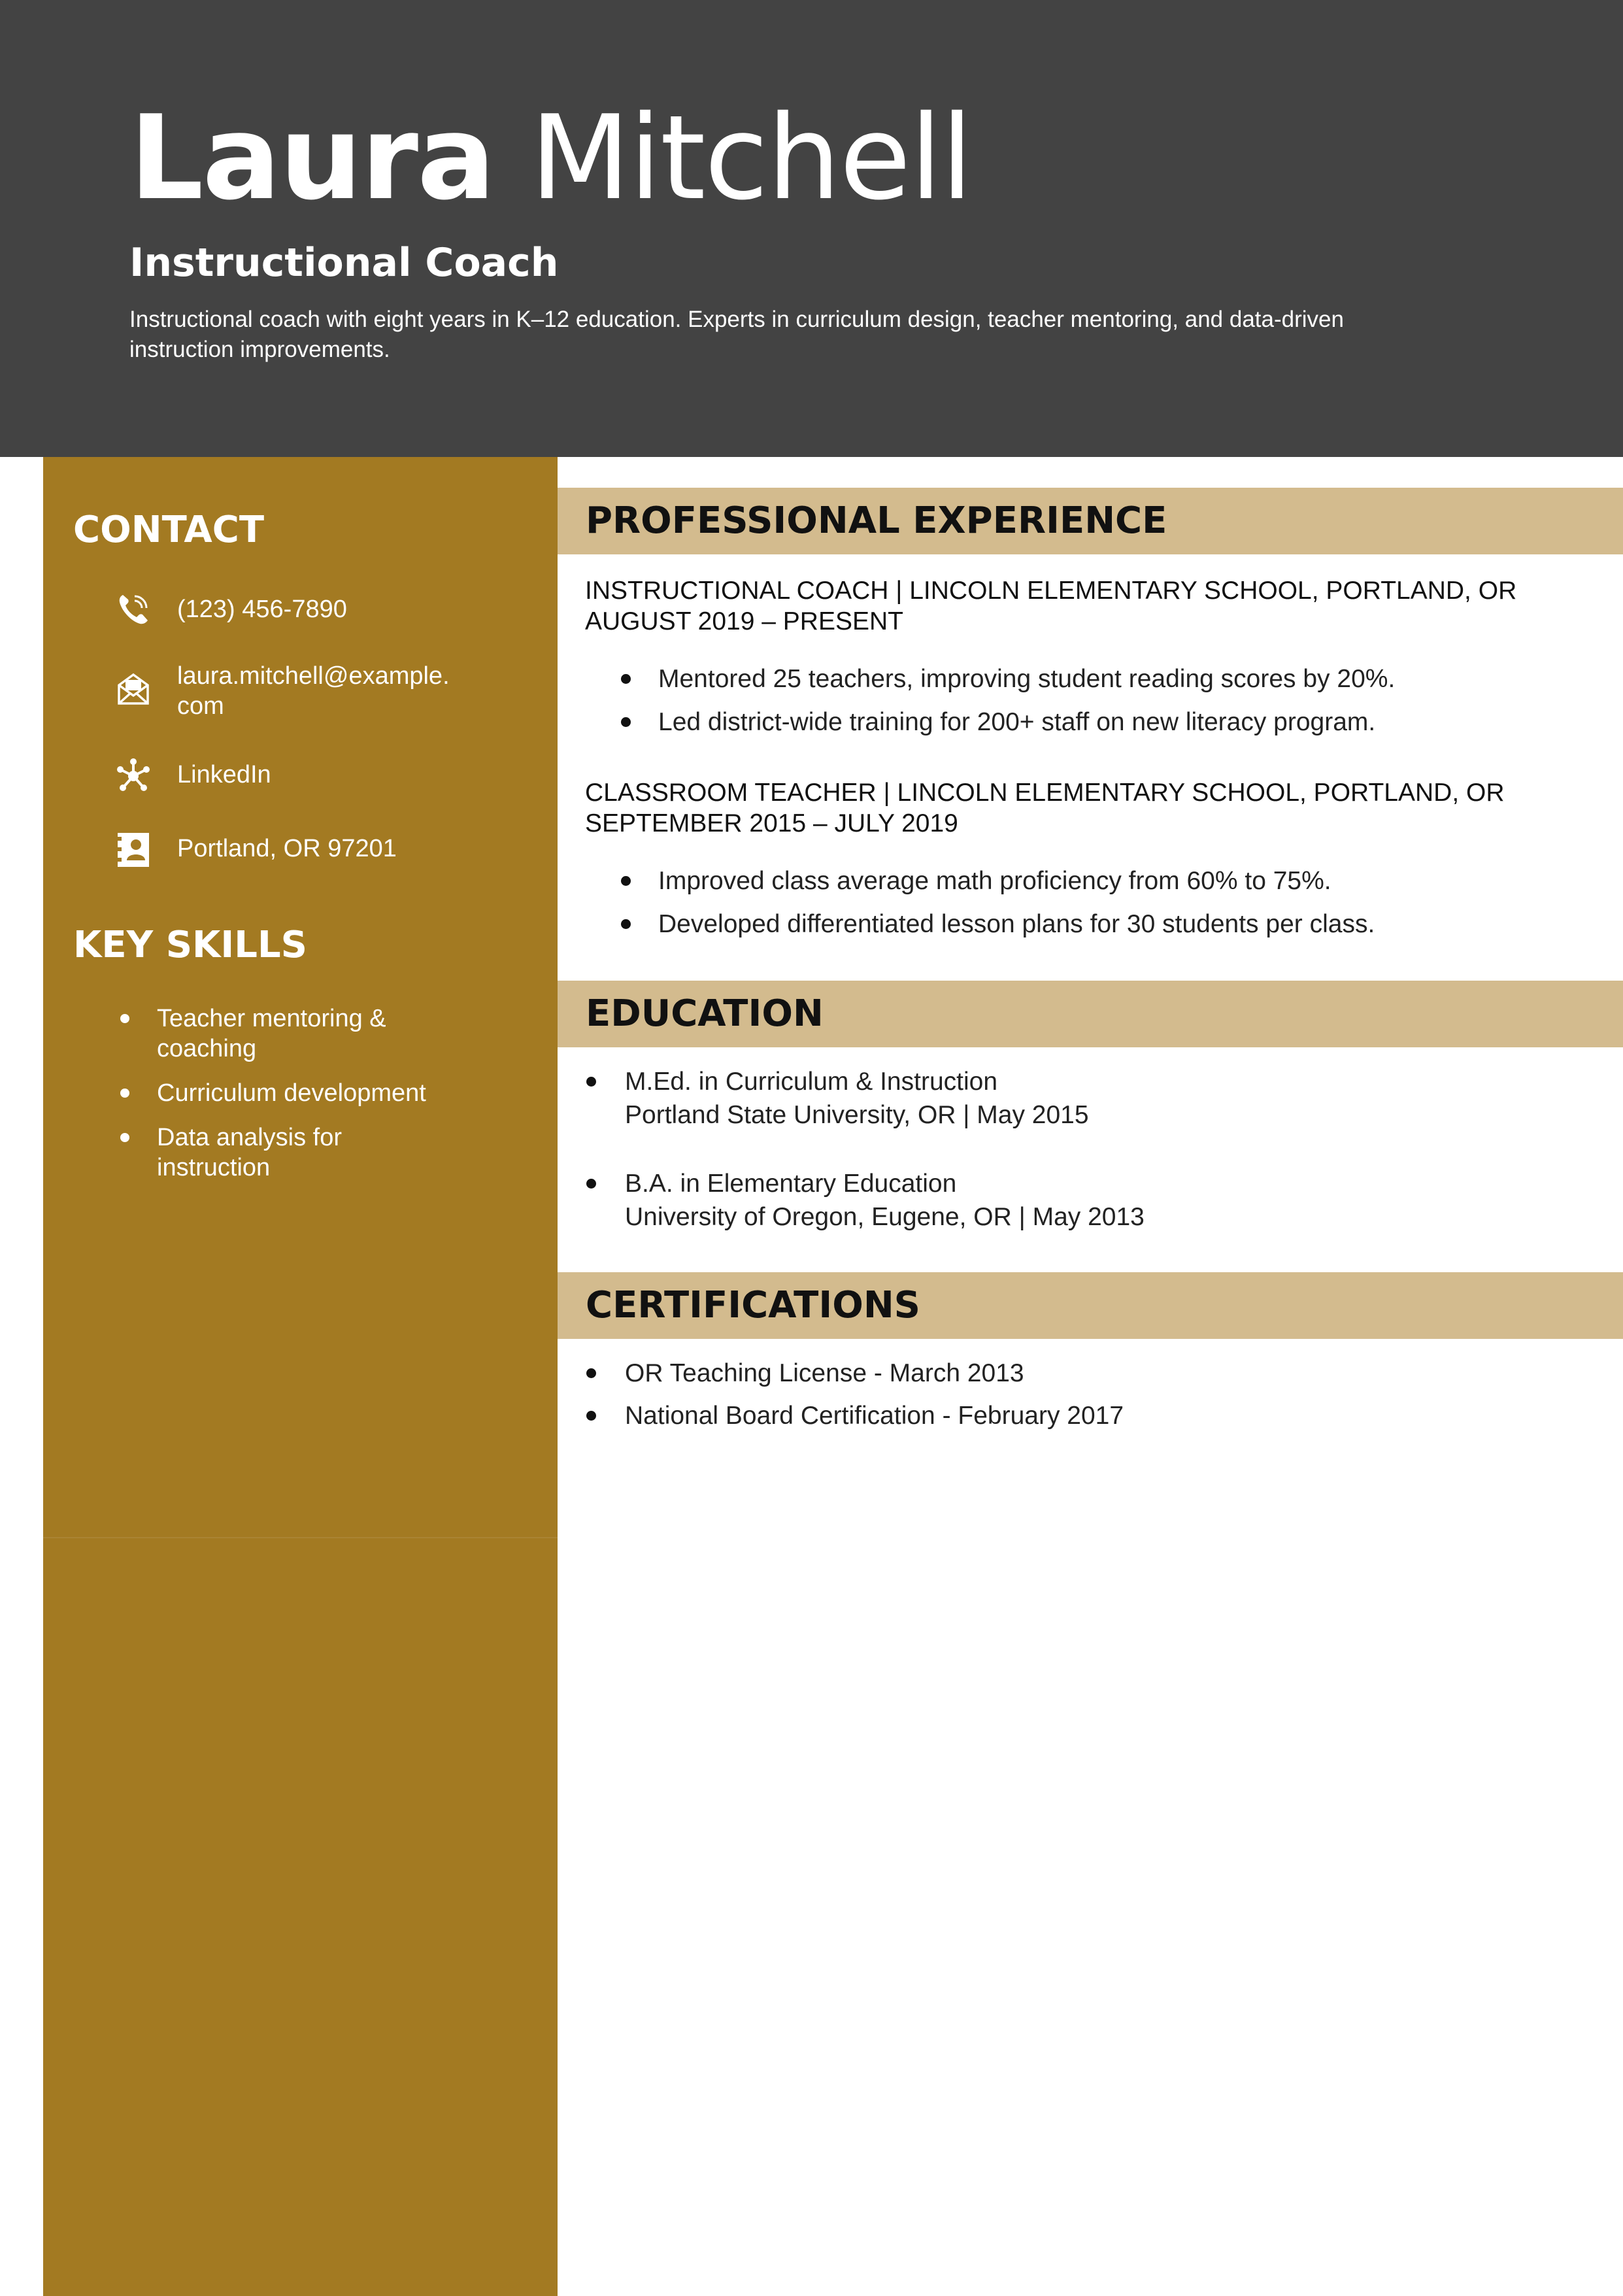 The height and width of the screenshot is (2296, 1623). What do you see at coordinates (133, 776) in the screenshot?
I see `network-icon` at bounding box center [133, 776].